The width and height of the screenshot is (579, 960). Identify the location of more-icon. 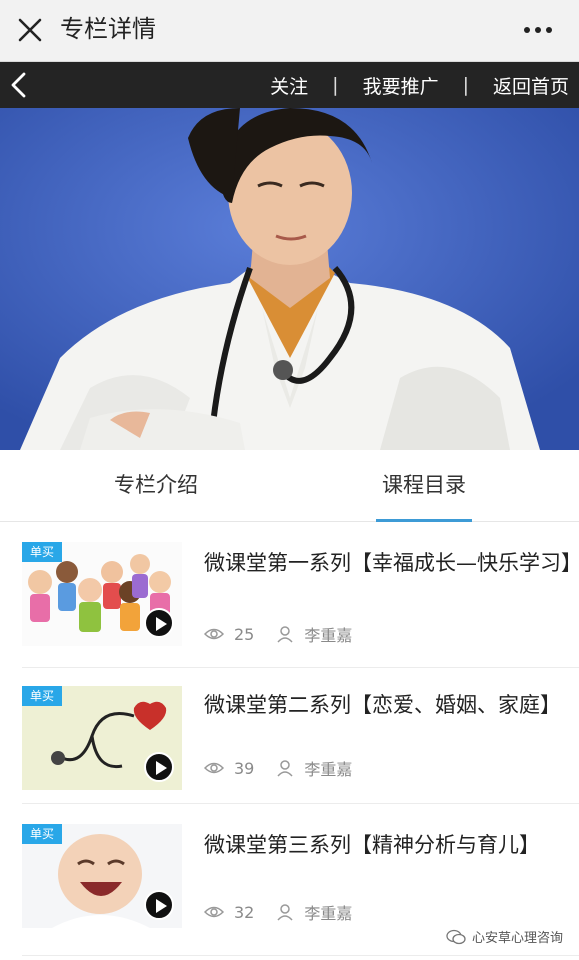
(538, 30).